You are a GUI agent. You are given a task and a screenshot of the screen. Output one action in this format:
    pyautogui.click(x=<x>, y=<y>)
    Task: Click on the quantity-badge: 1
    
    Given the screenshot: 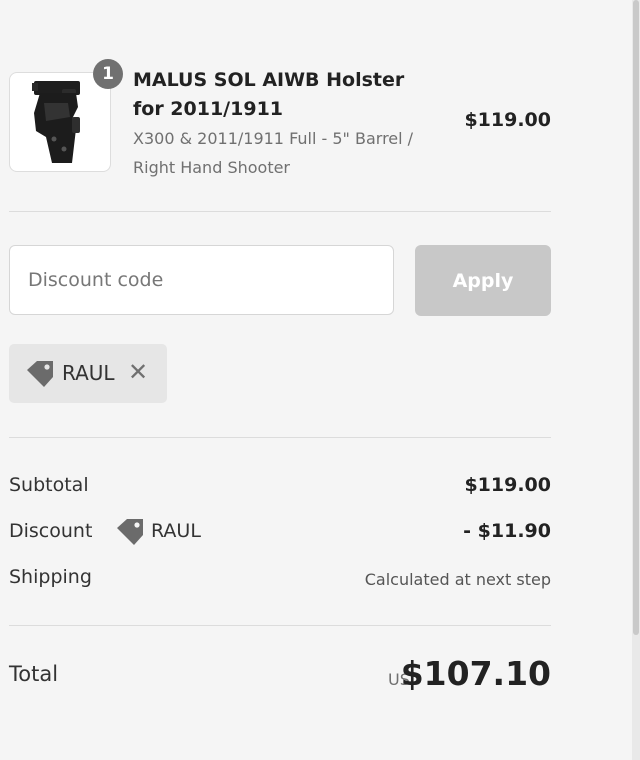 What is the action you would take?
    pyautogui.click(x=108, y=74)
    